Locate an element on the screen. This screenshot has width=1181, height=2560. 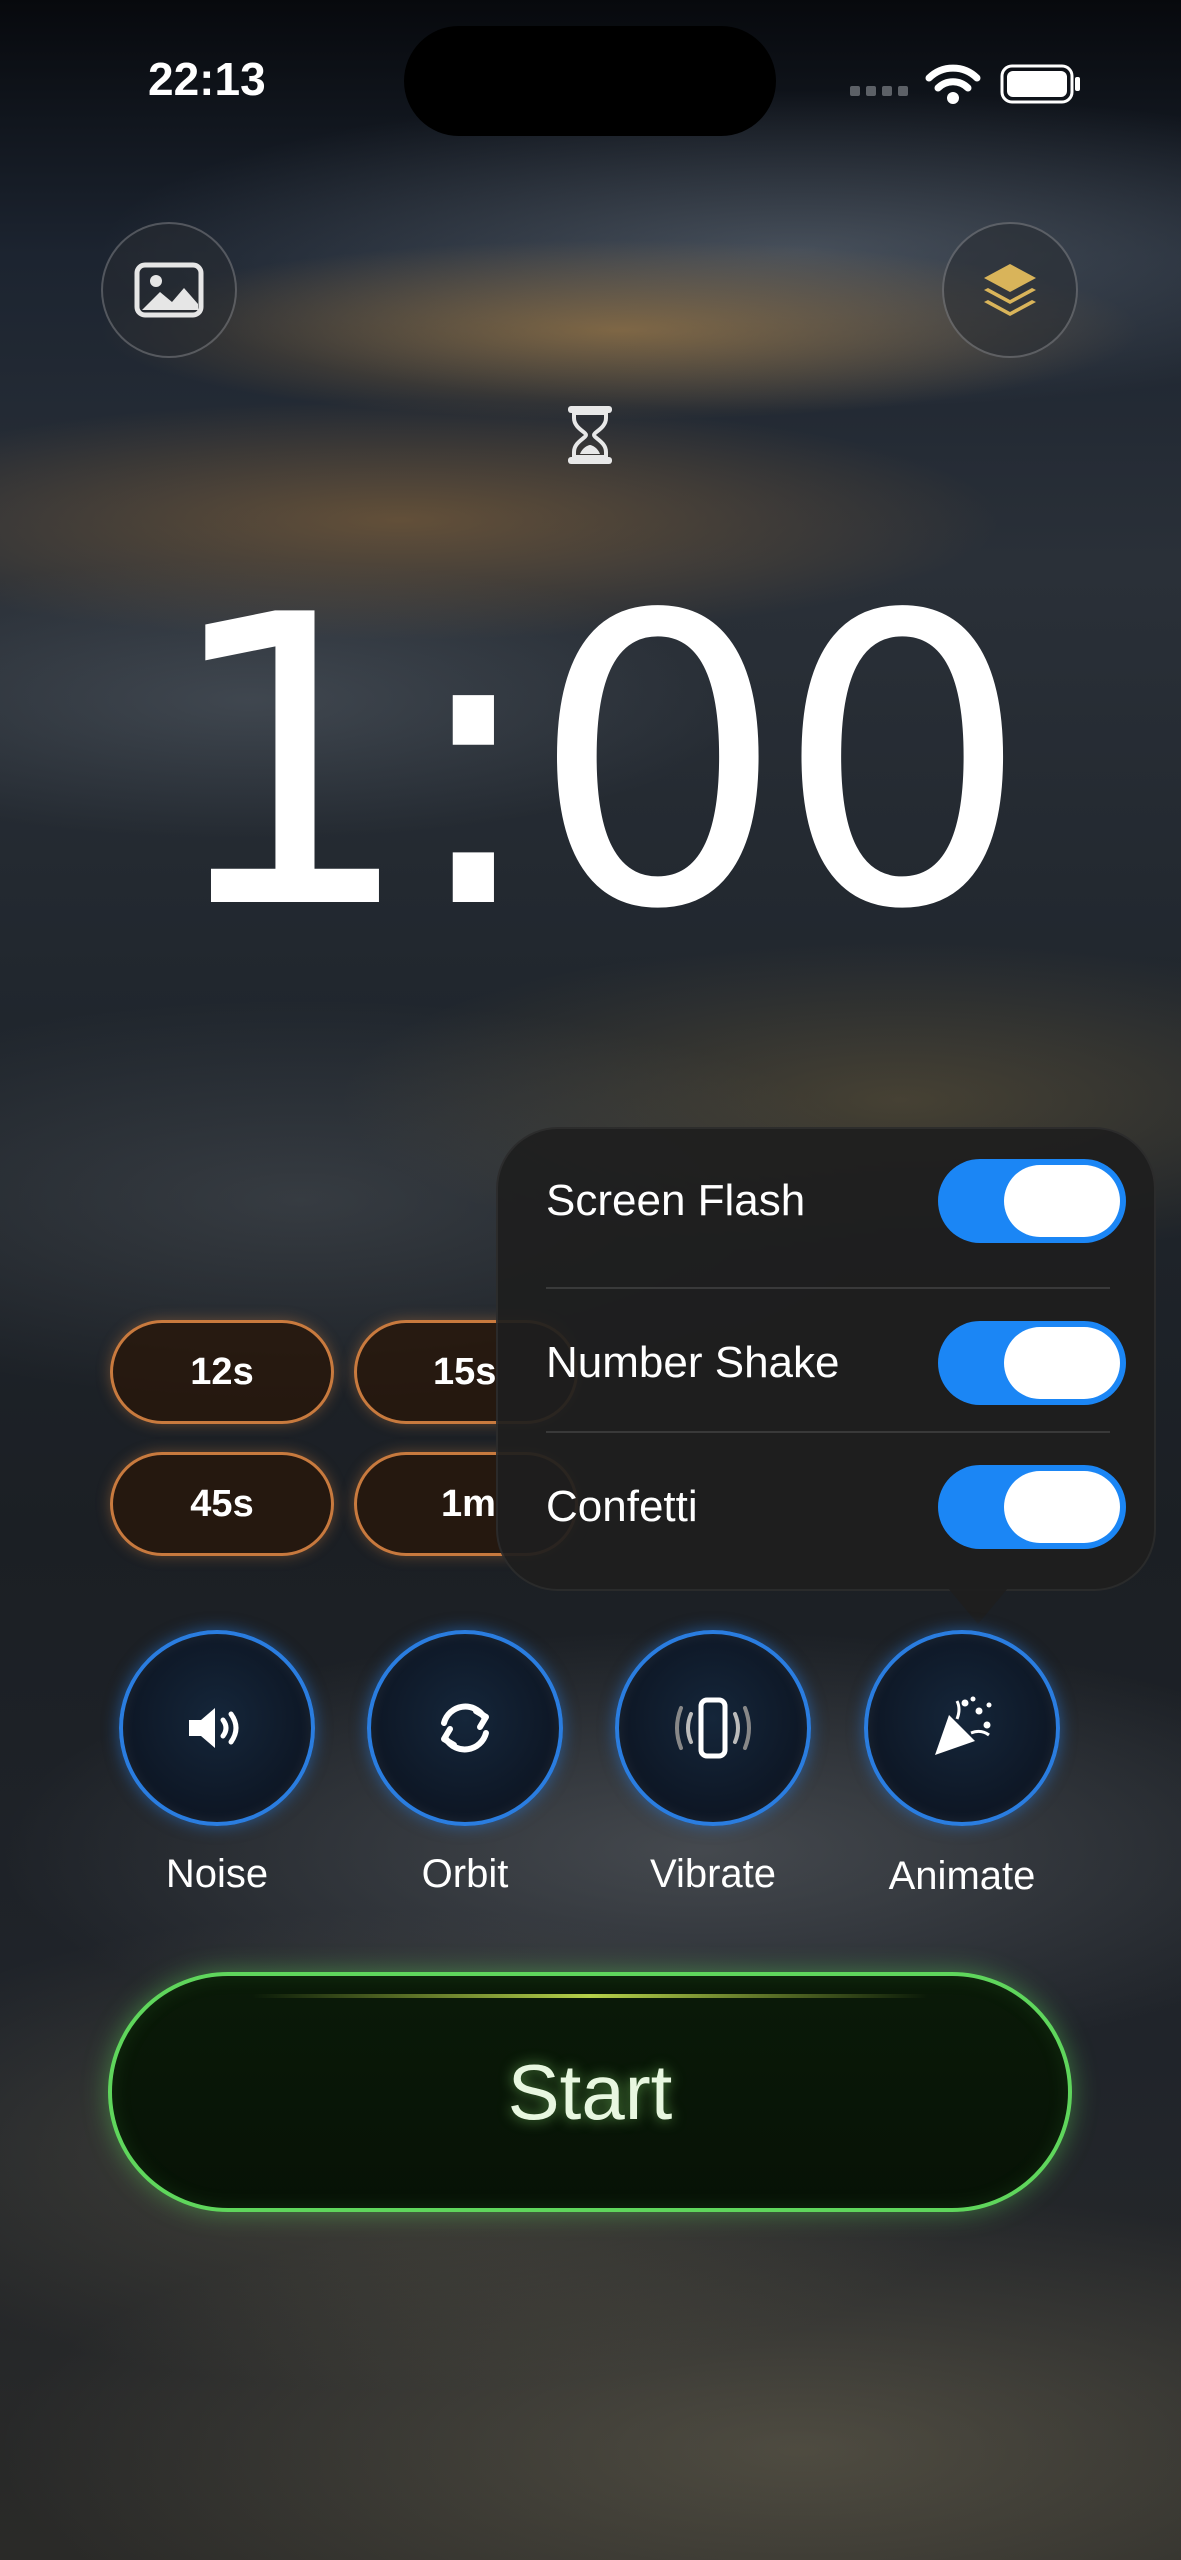
image-icon is located at coordinates (169, 290).